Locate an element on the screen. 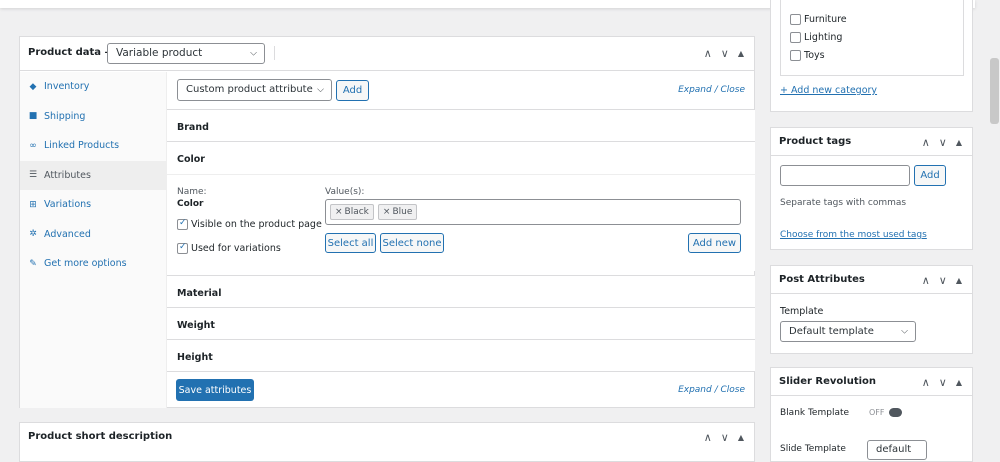  visible-checkbox is located at coordinates (182, 224).